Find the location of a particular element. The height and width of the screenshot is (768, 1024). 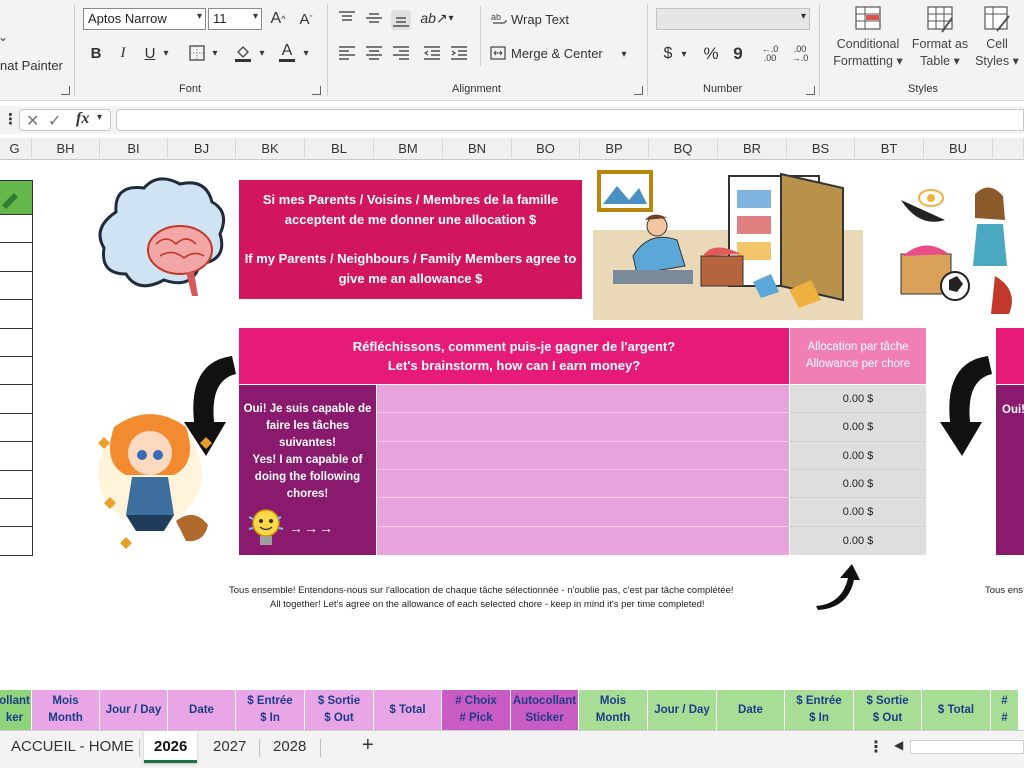

column-header-partial is located at coordinates (1008, 149).